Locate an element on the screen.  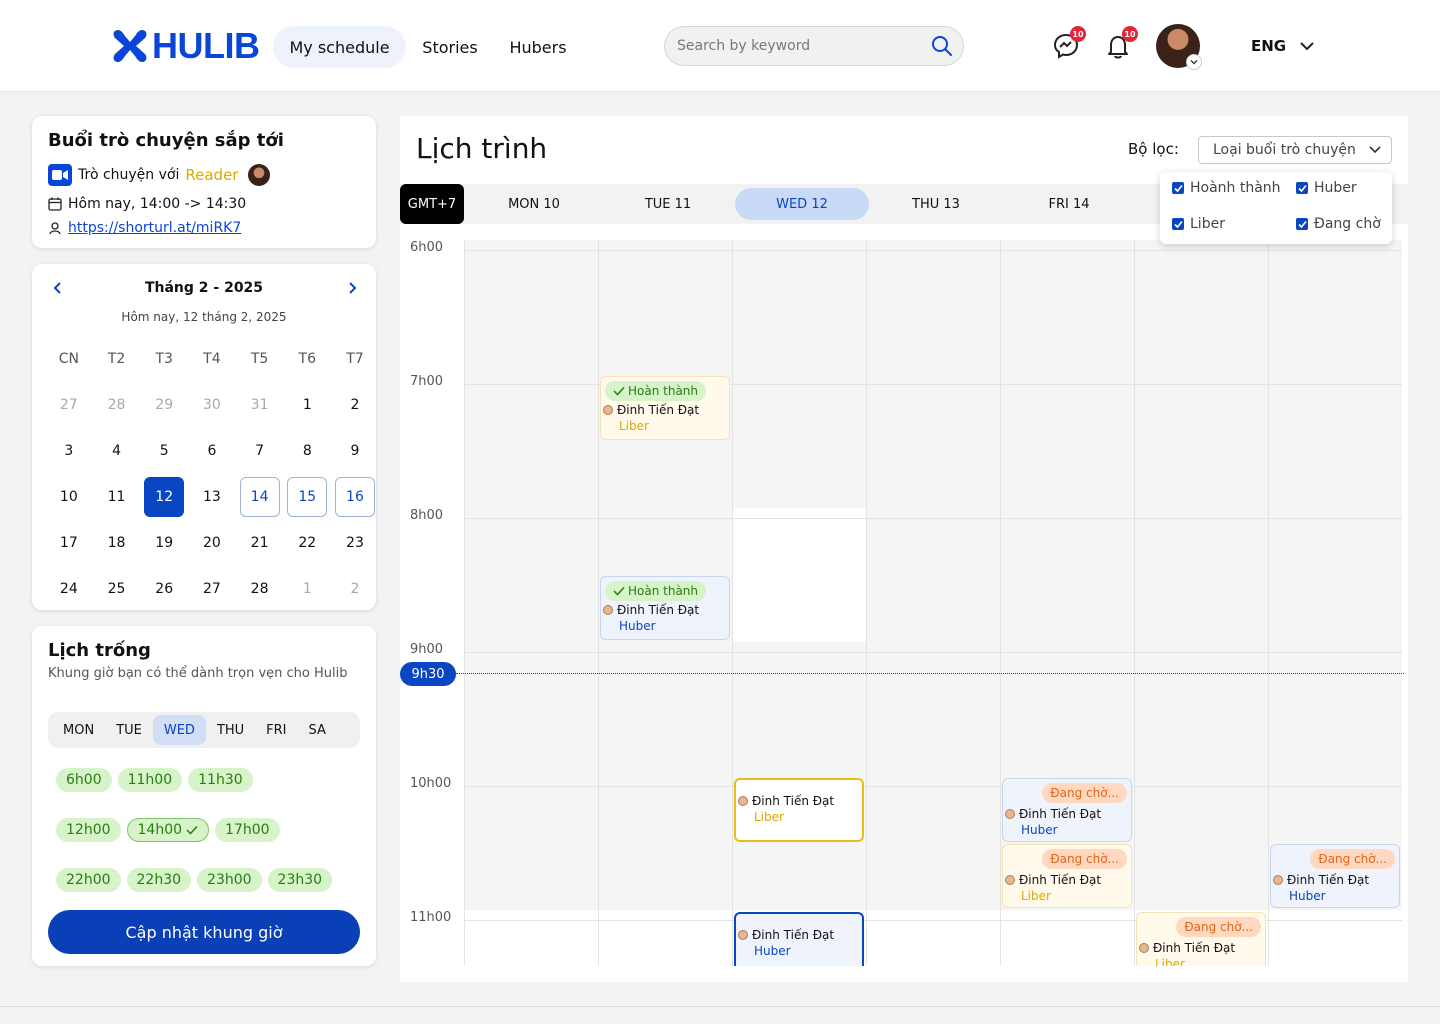
day-column-header: MON 10 is located at coordinates (534, 204).